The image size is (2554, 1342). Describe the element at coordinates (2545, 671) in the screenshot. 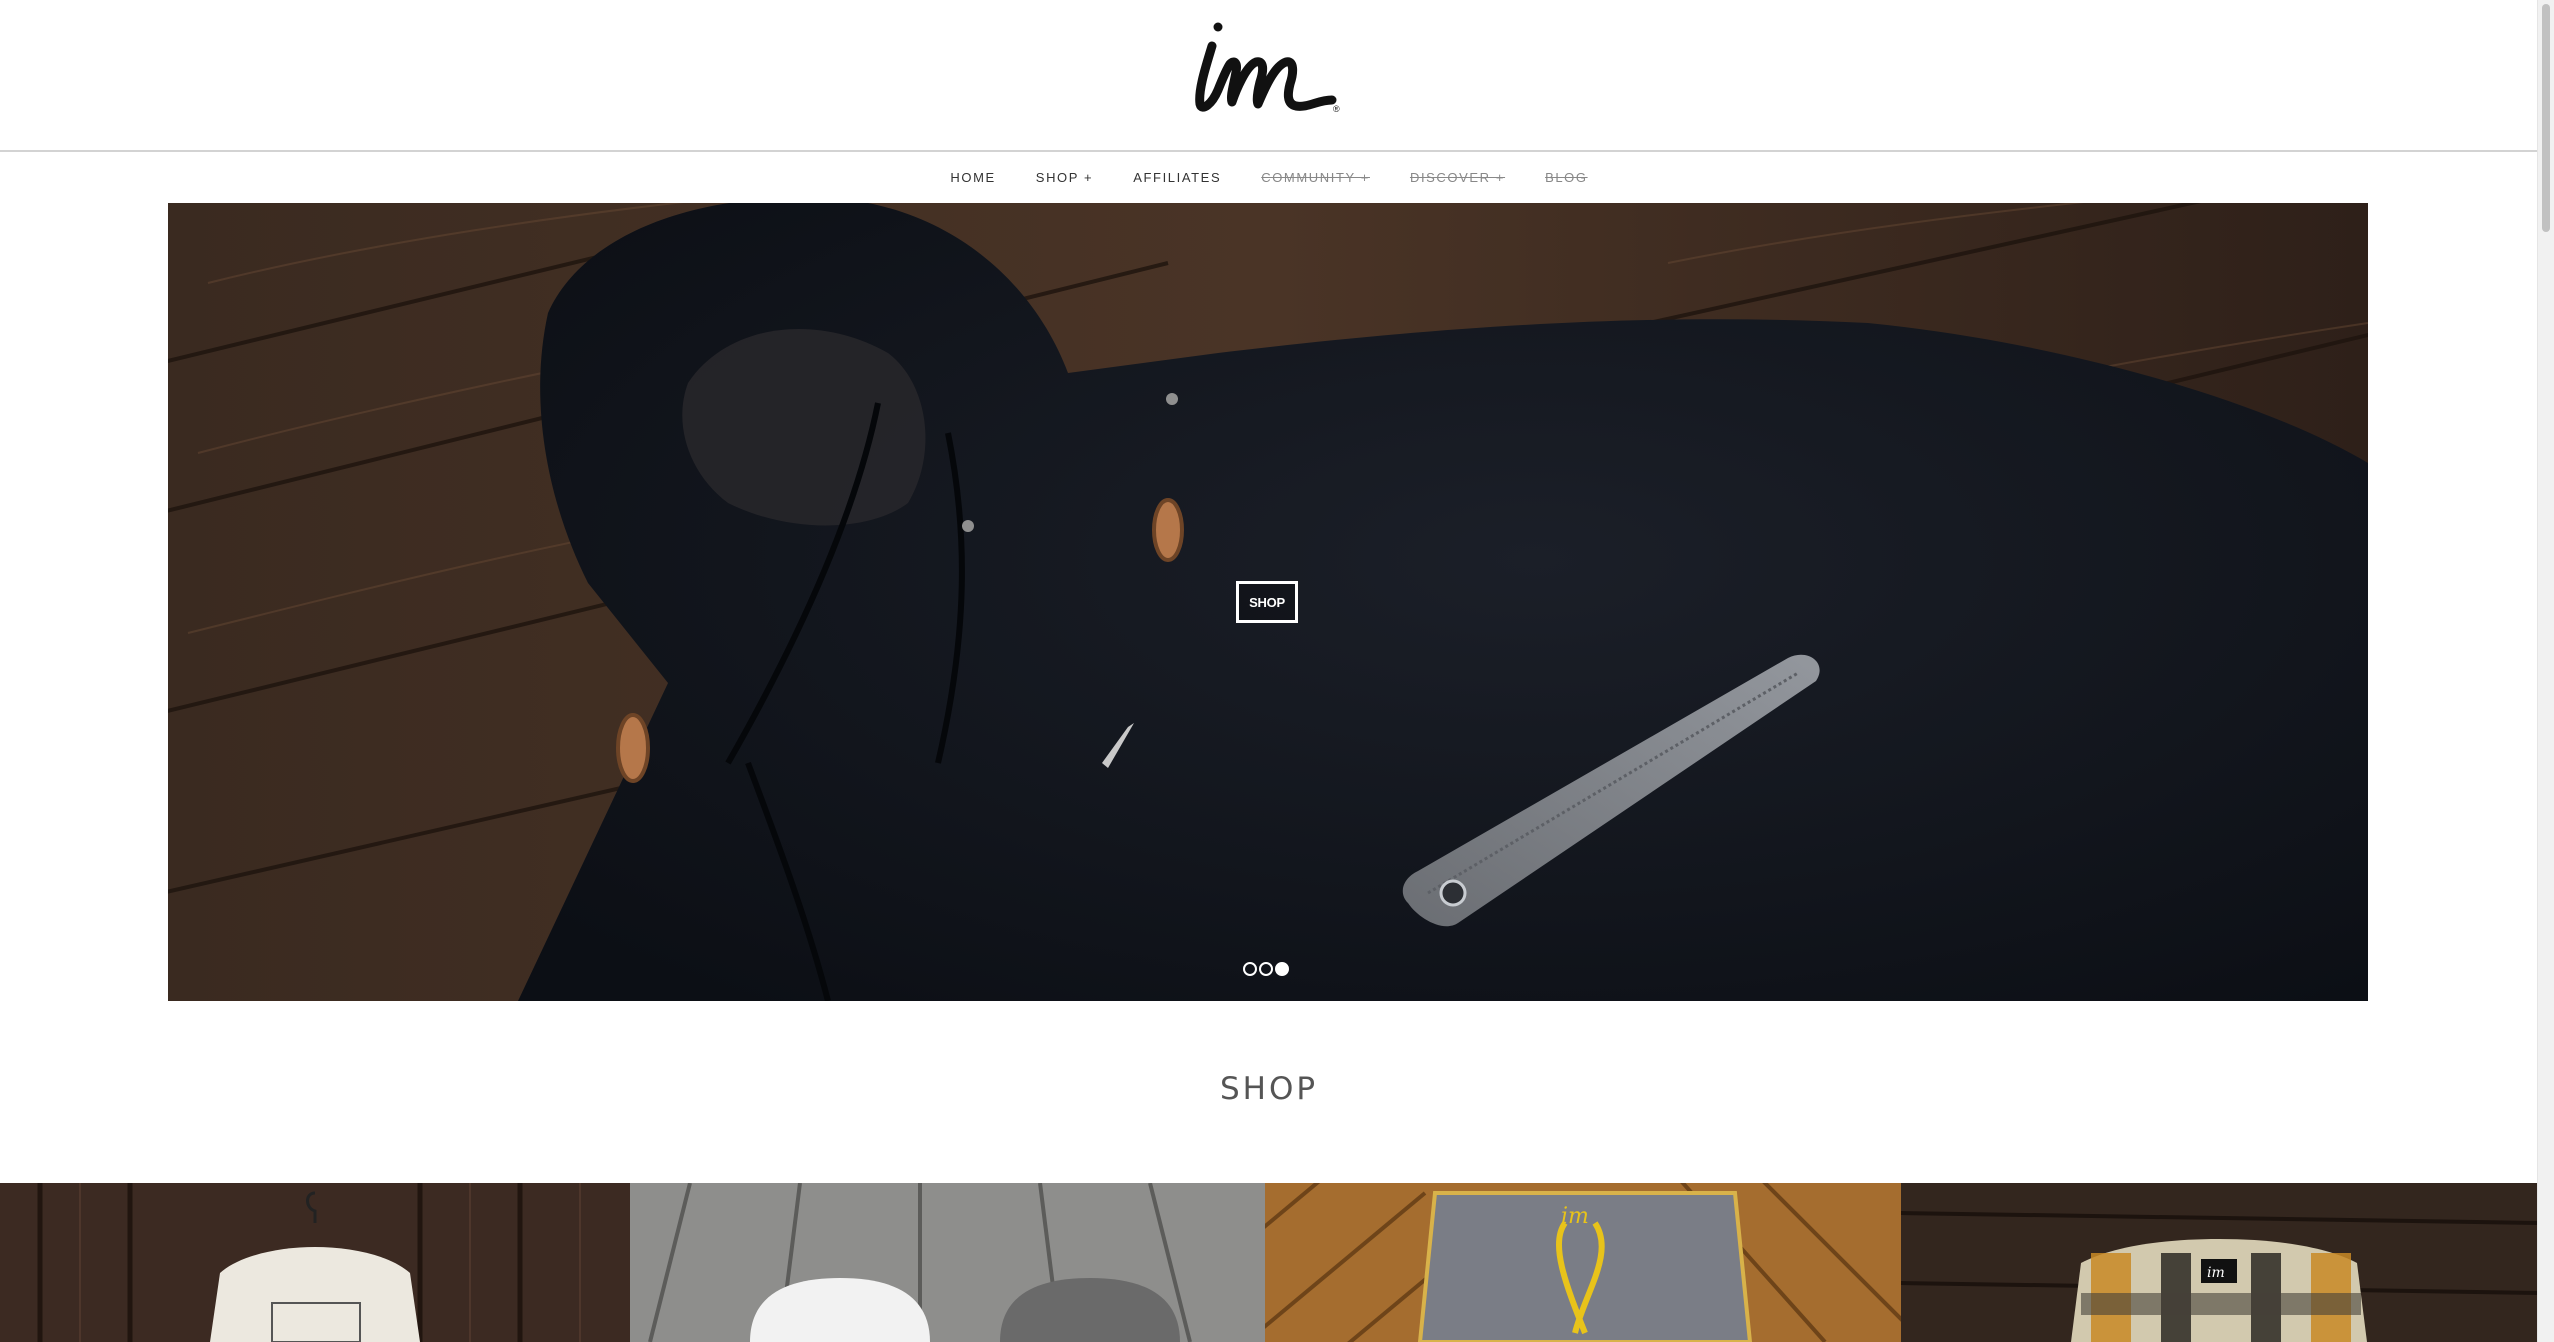

I see `page-scrollbar` at that location.